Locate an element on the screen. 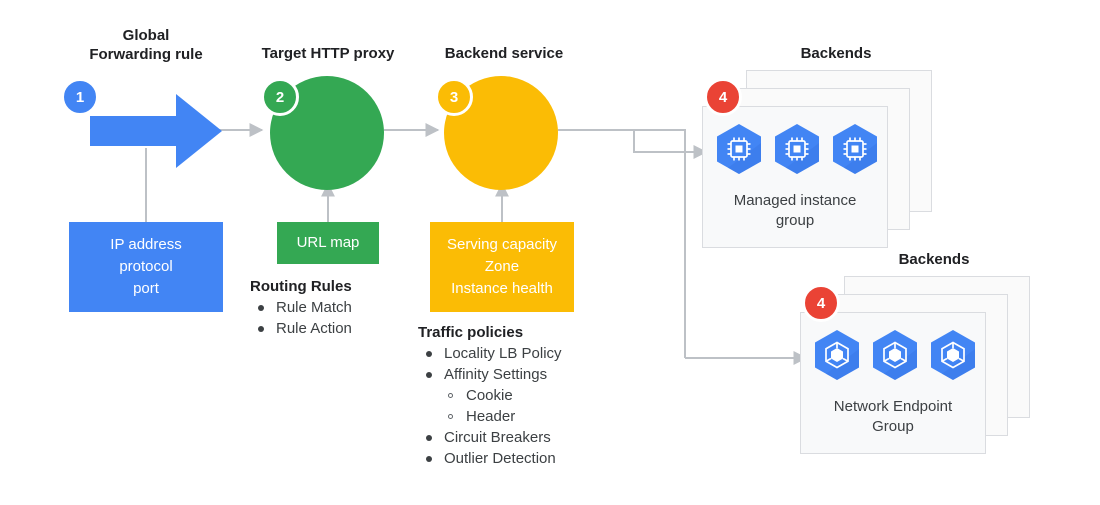 The width and height of the screenshot is (1100, 505). badge-3: 3 is located at coordinates (454, 97).